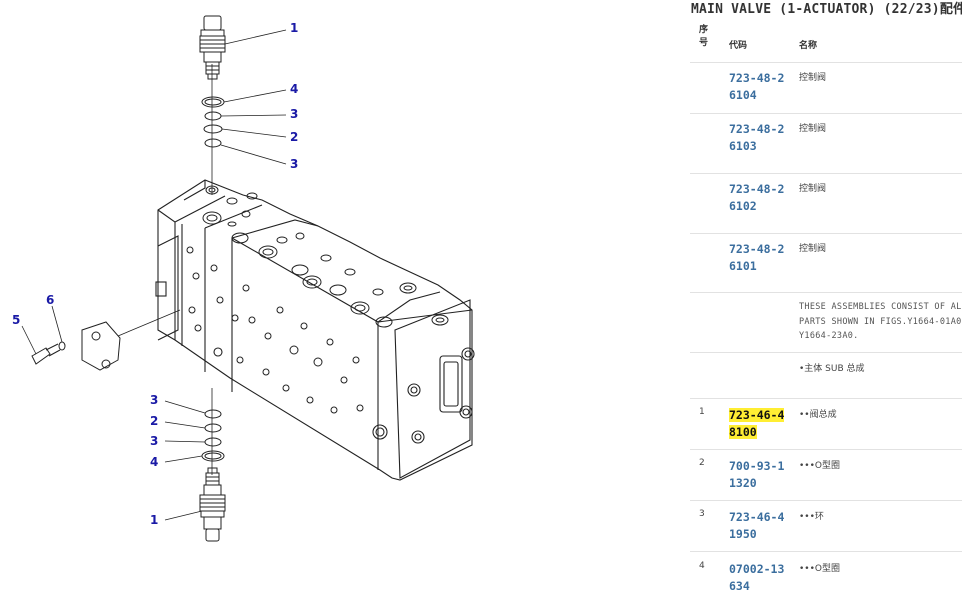  What do you see at coordinates (704, 36) in the screenshot?
I see `header-seq: 序号` at bounding box center [704, 36].